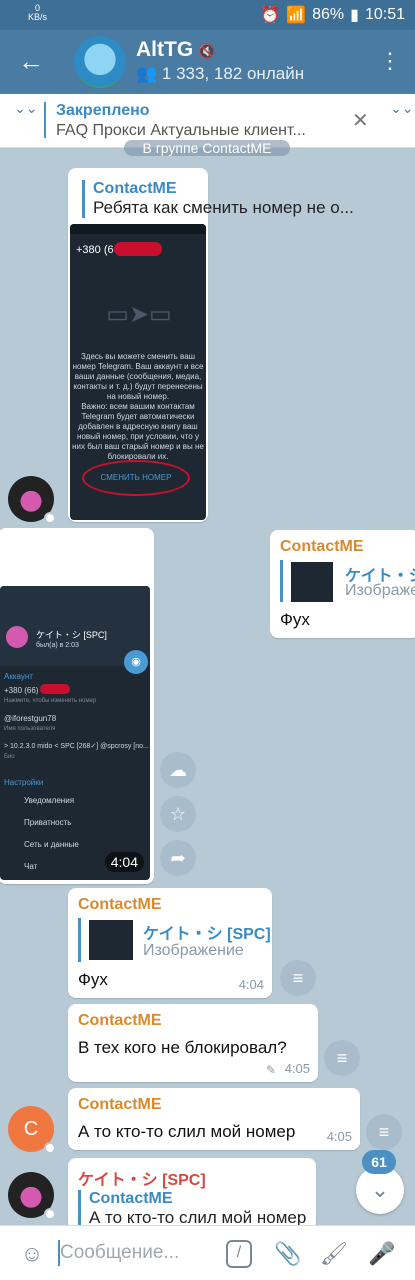 The width and height of the screenshot is (415, 1280). What do you see at coordinates (32, 1130) in the screenshot?
I see `avatar: С` at bounding box center [32, 1130].